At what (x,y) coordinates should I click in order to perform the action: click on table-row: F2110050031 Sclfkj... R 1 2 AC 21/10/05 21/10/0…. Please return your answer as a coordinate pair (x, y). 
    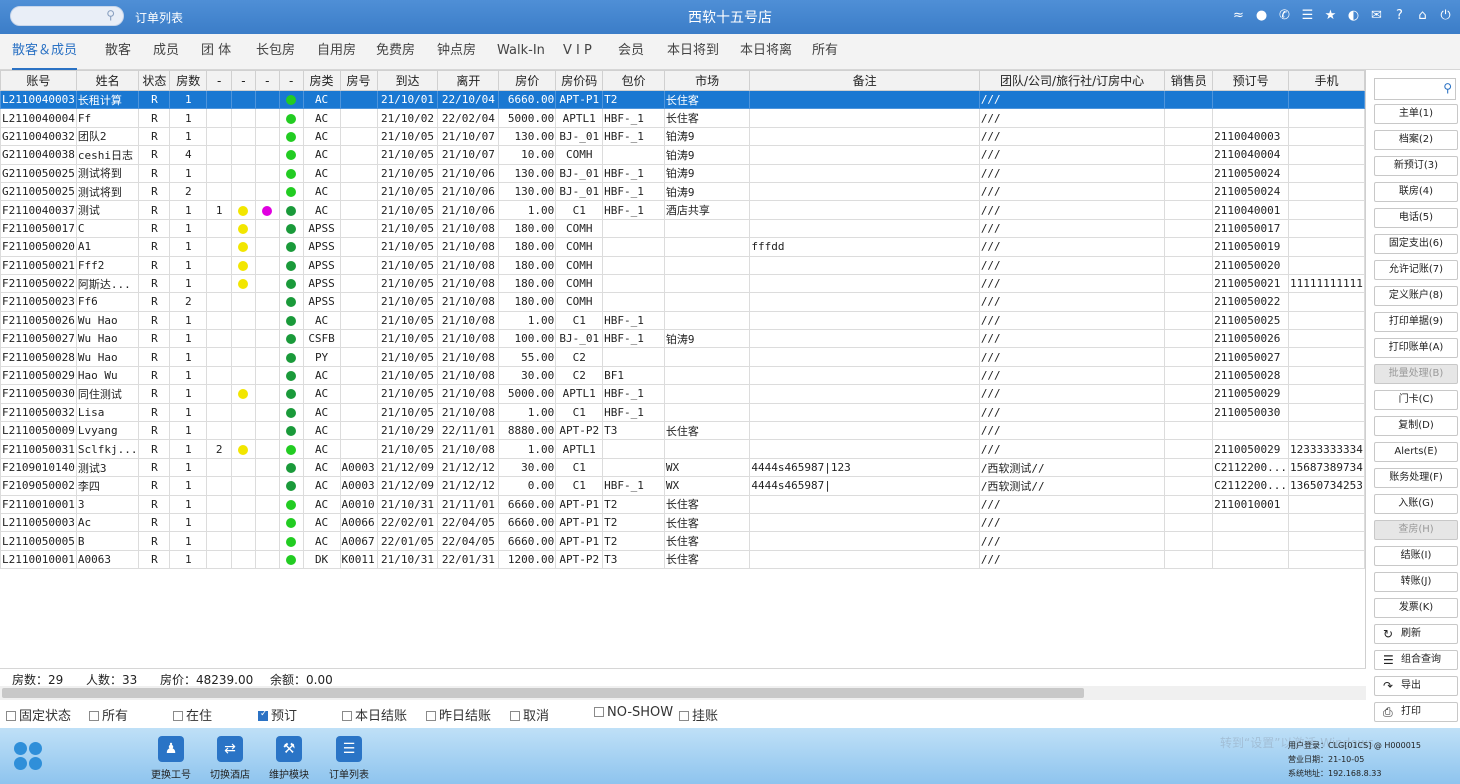
    Looking at the image, I should click on (682, 449).